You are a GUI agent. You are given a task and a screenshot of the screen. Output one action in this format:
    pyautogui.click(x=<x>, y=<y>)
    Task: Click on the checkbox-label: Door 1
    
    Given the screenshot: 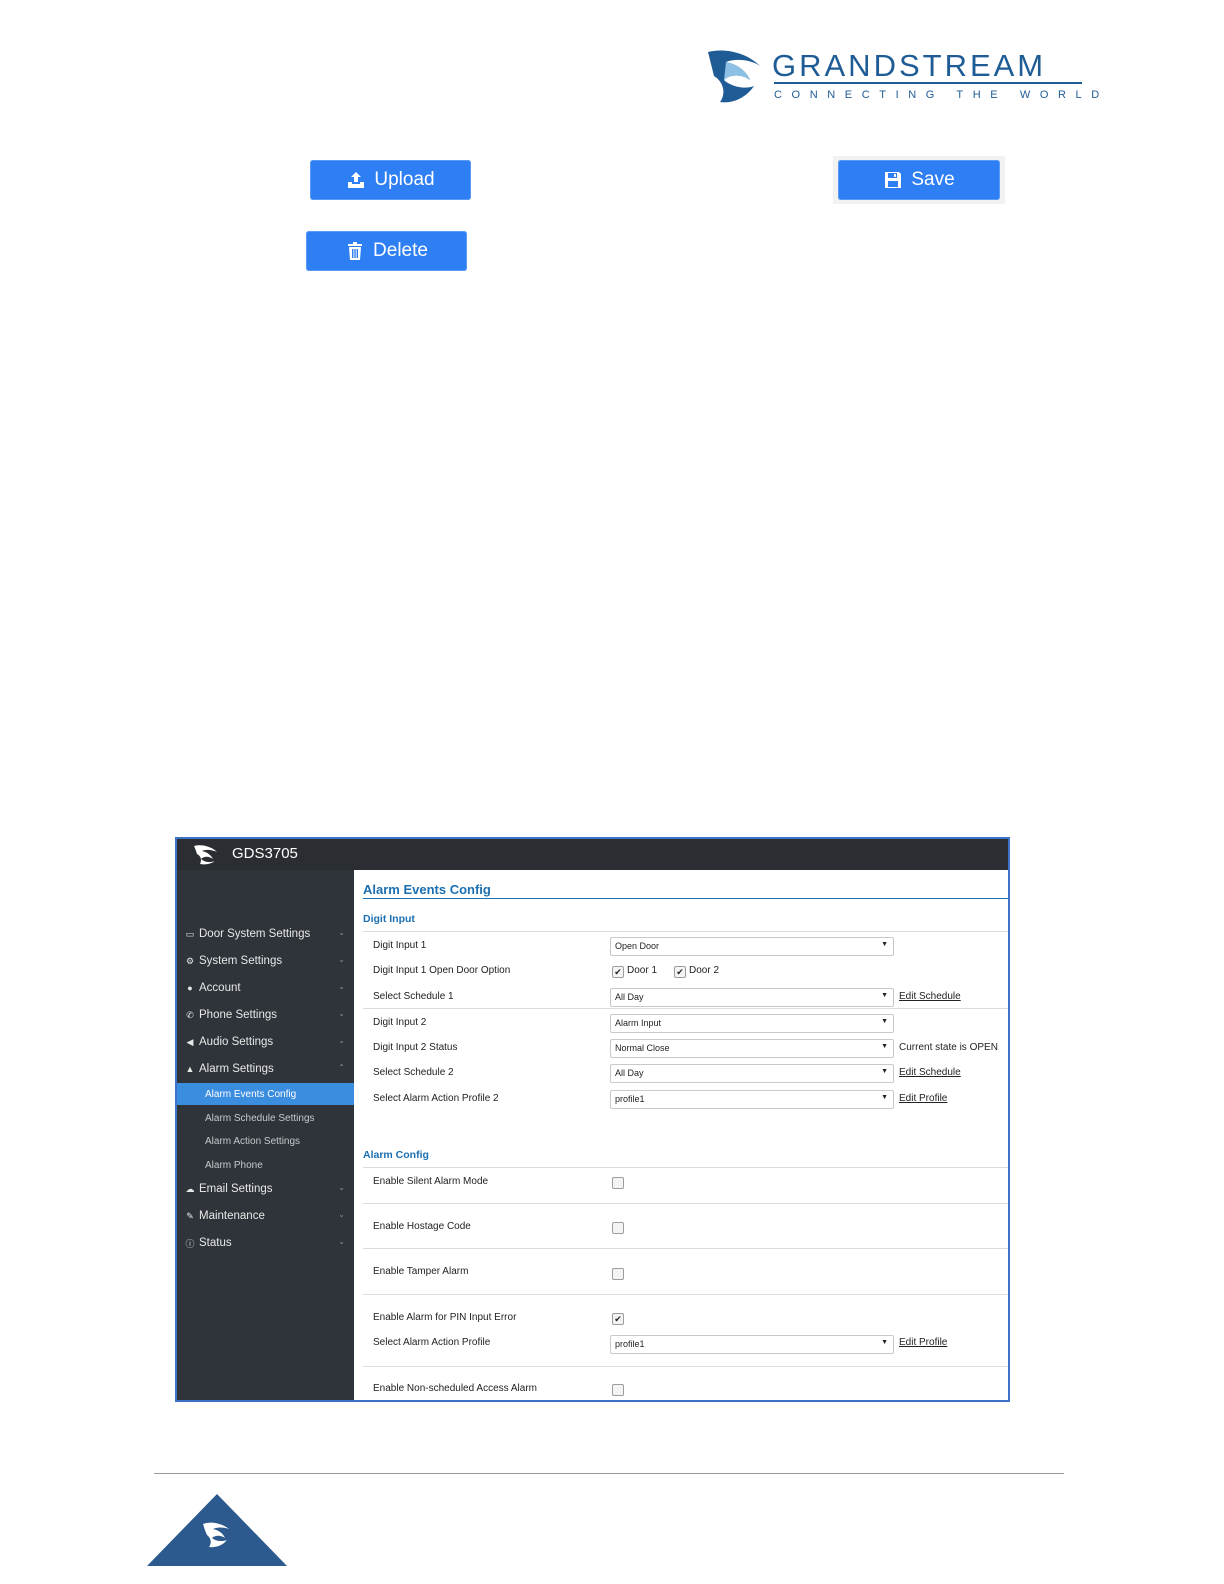 What is the action you would take?
    pyautogui.click(x=642, y=970)
    